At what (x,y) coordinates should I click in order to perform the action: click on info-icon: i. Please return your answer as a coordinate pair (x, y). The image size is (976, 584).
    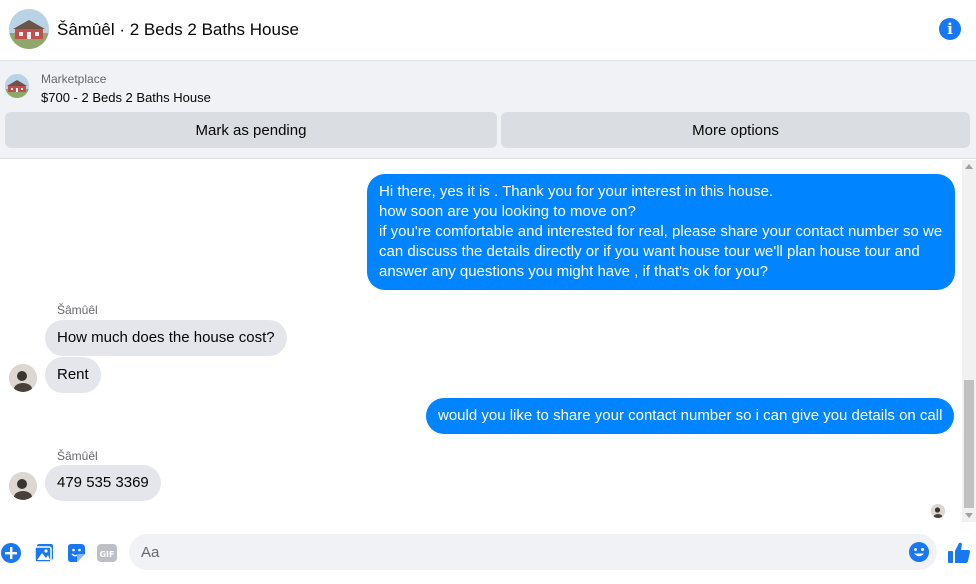
    Looking at the image, I should click on (950, 29).